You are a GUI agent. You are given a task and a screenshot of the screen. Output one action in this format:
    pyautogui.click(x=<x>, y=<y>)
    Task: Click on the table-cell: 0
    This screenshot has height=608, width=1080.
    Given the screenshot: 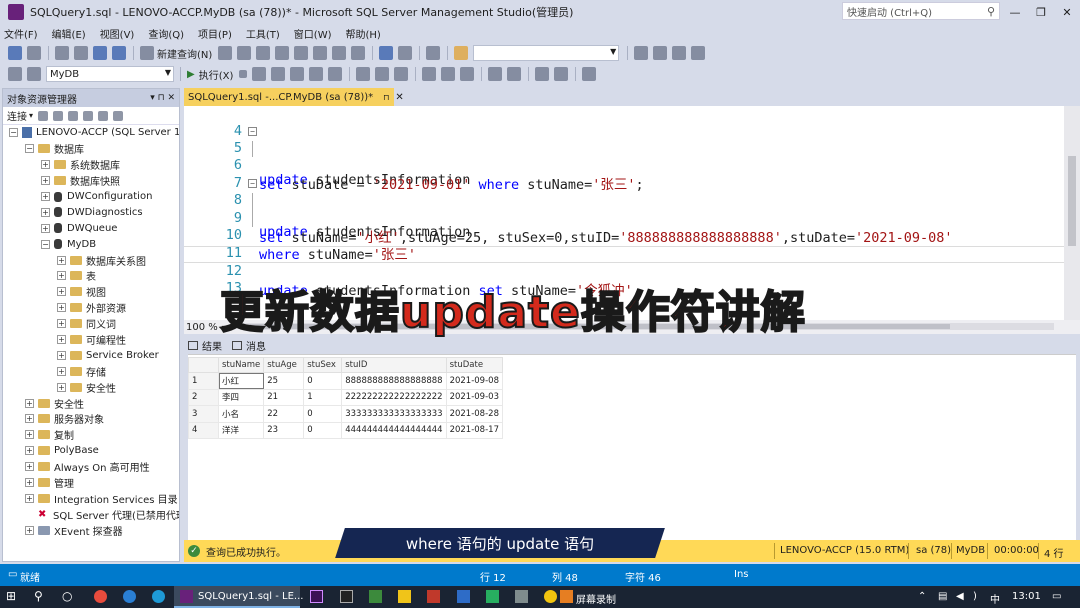 What is the action you would take?
    pyautogui.click(x=323, y=381)
    